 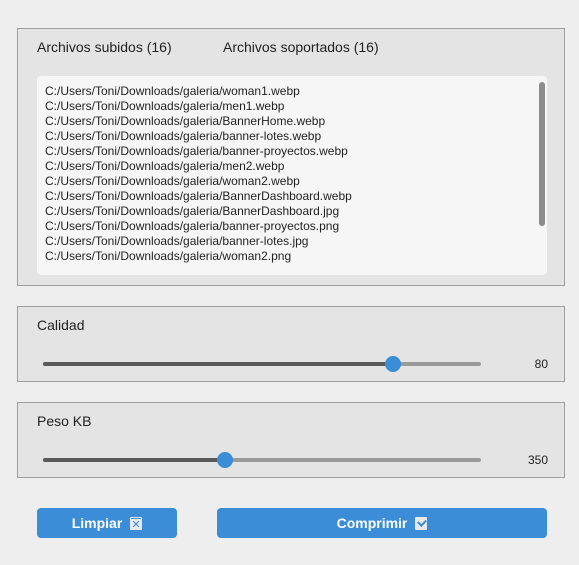 I want to click on compress-button-label: Comprimir, so click(x=372, y=523).